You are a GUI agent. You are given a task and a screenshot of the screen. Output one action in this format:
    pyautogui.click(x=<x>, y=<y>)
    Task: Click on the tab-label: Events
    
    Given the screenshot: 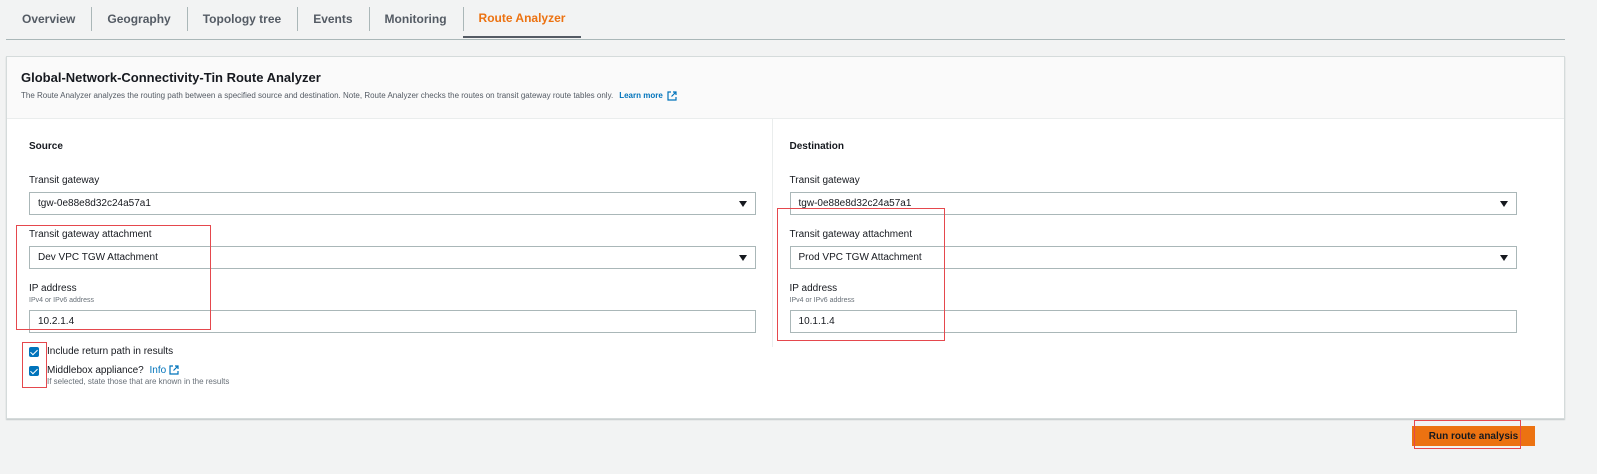 What is the action you would take?
    pyautogui.click(x=333, y=19)
    